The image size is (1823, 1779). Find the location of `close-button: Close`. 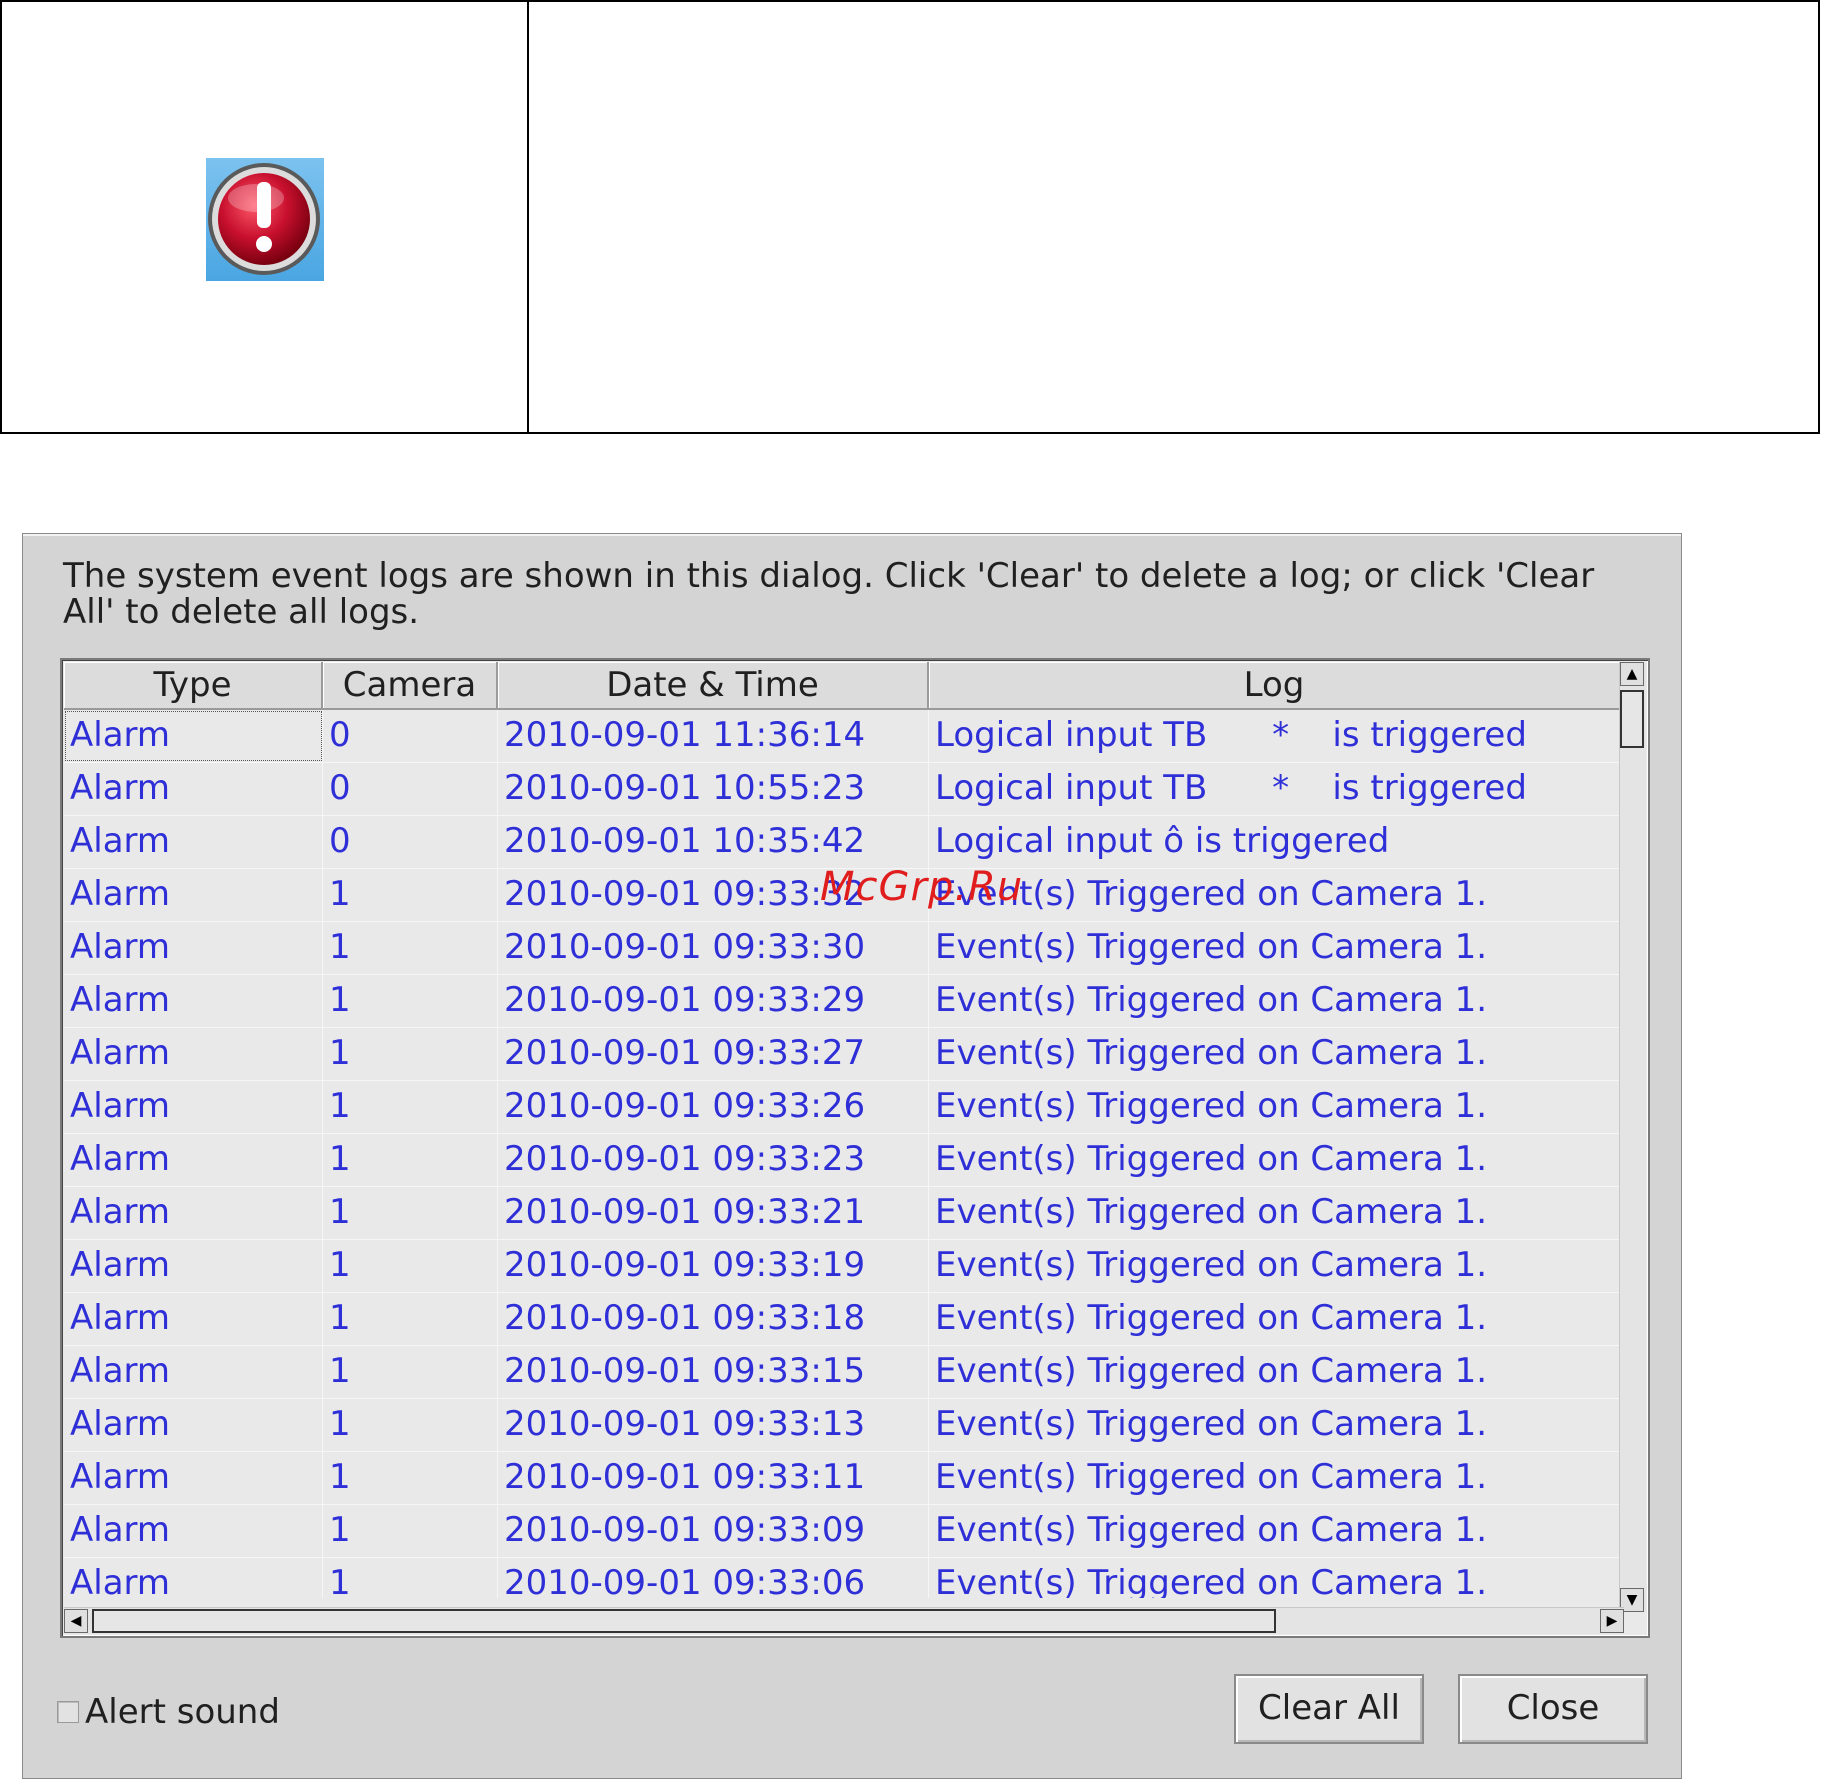

close-button: Close is located at coordinates (1553, 1709).